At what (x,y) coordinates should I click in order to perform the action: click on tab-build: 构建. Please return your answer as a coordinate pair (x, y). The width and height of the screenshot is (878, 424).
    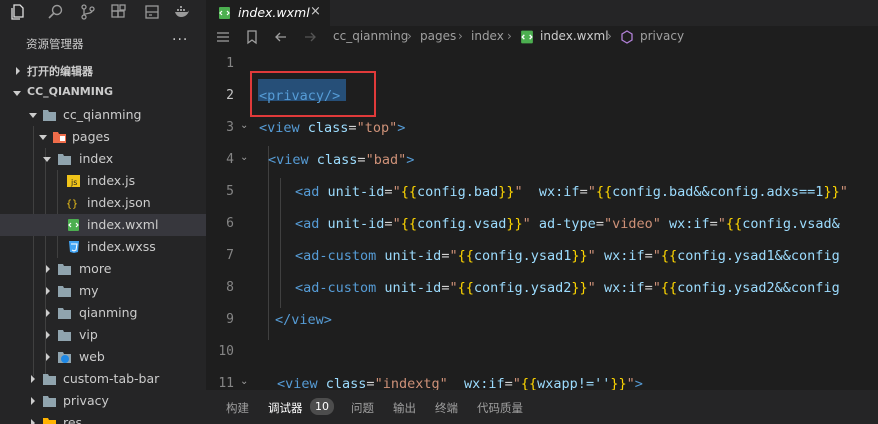
    Looking at the image, I should click on (237, 408).